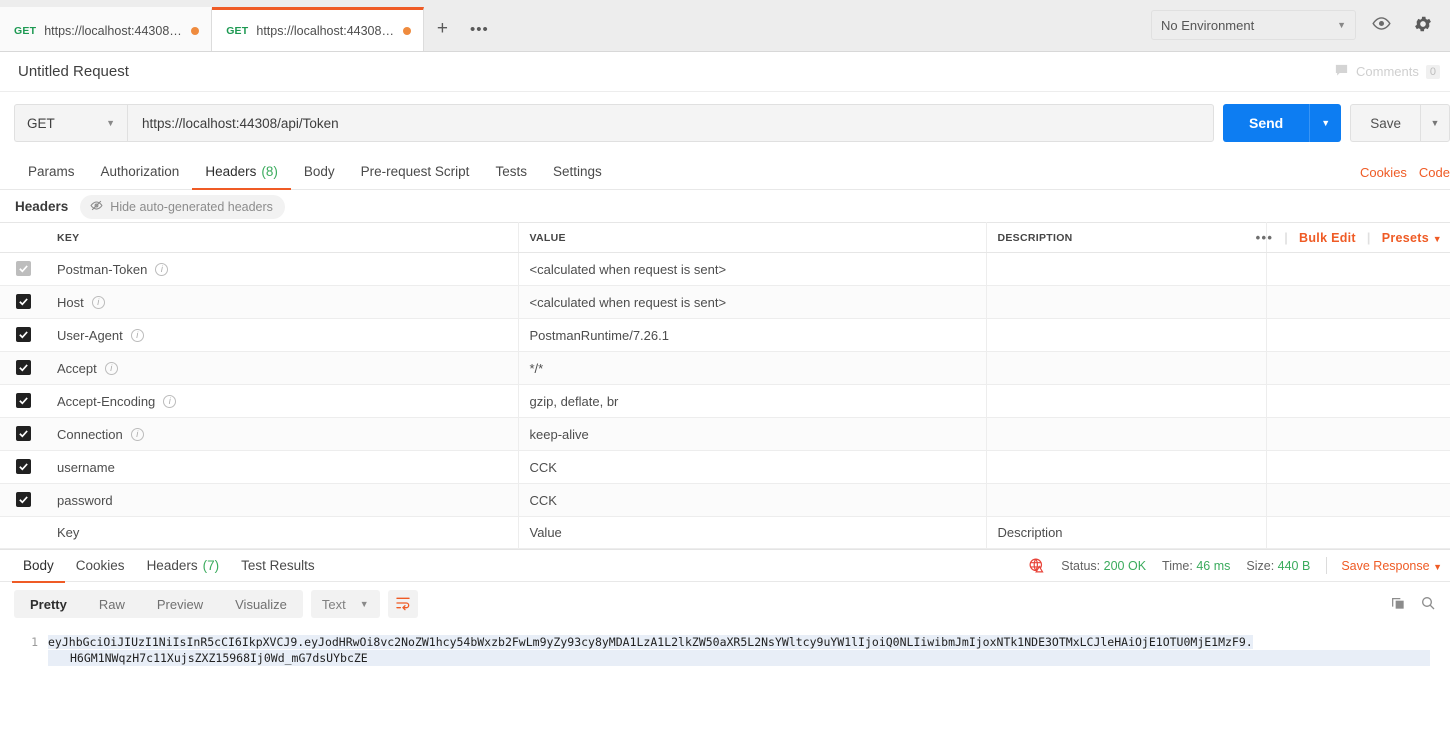 Image resolution: width=1450 pixels, height=752 pixels. I want to click on send-options-button: ▼, so click(1325, 123).